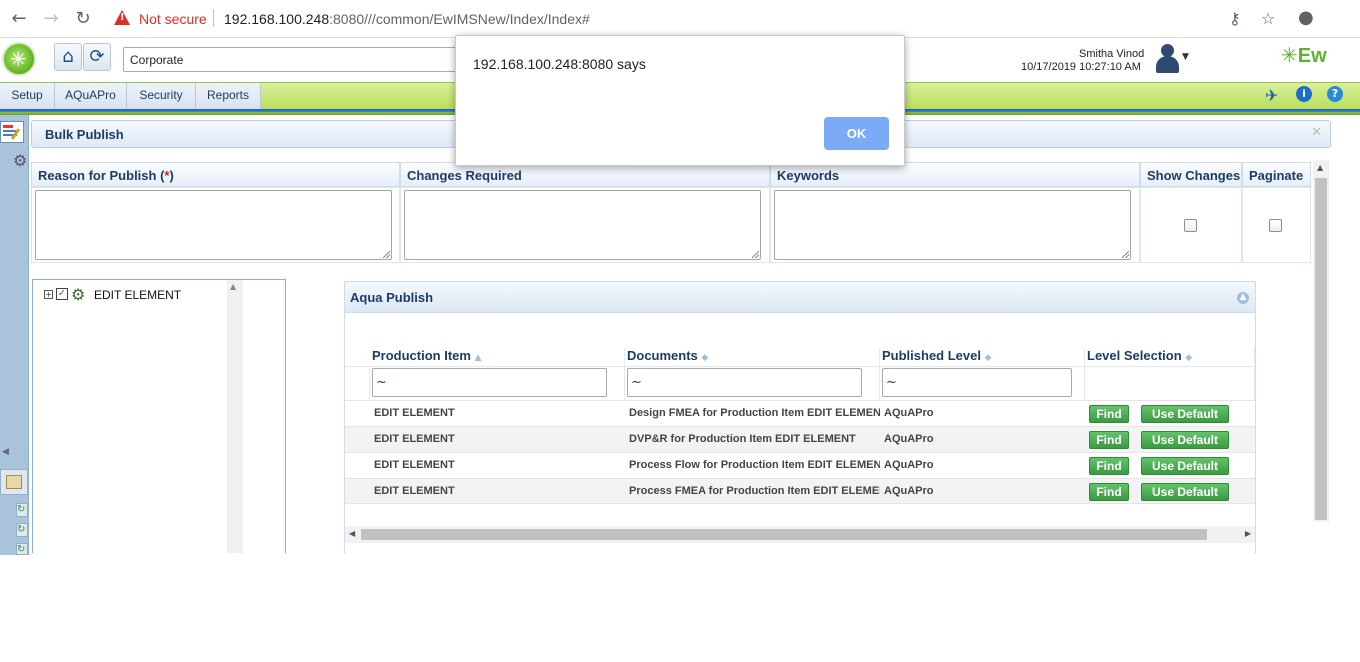 The width and height of the screenshot is (1360, 662). What do you see at coordinates (51, 19) in the screenshot?
I see `forward-arrow-icon: →` at bounding box center [51, 19].